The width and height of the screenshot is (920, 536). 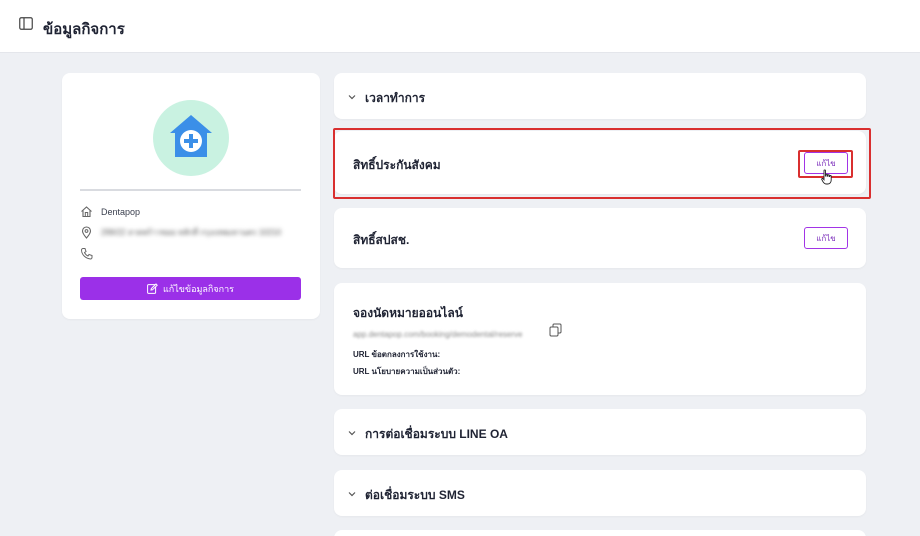 What do you see at coordinates (86, 212) in the screenshot?
I see `home-icon` at bounding box center [86, 212].